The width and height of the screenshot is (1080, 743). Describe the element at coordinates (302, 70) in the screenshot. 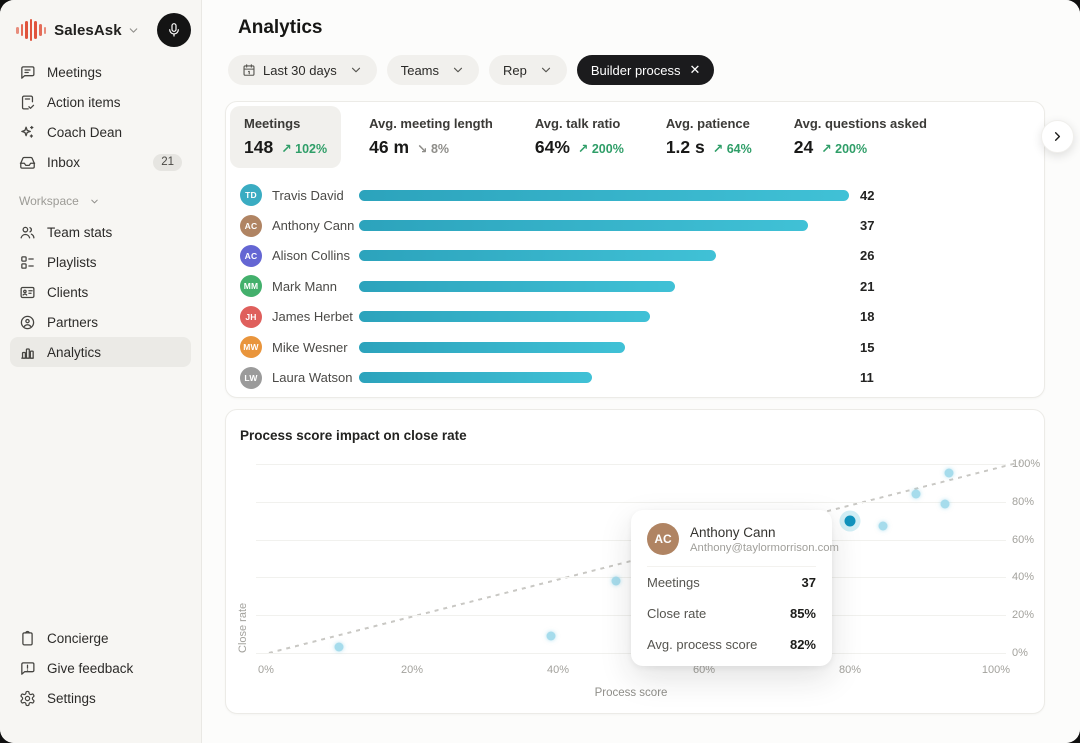

I see `filter-date-range: Last 30 days` at that location.